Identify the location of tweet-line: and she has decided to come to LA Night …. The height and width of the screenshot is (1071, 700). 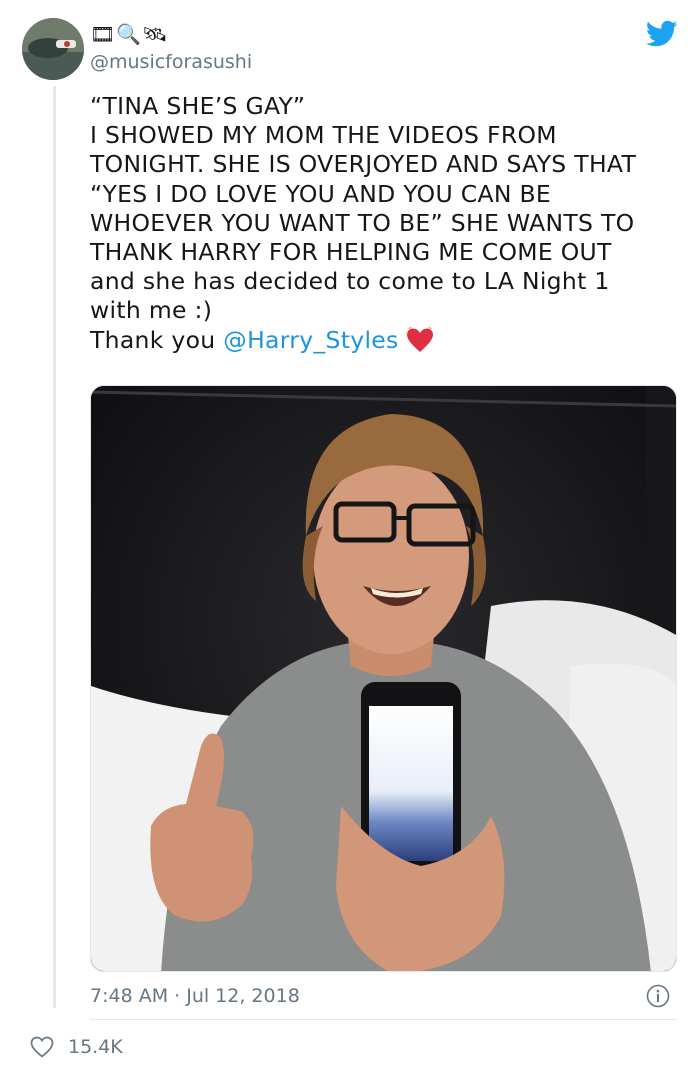
(350, 281).